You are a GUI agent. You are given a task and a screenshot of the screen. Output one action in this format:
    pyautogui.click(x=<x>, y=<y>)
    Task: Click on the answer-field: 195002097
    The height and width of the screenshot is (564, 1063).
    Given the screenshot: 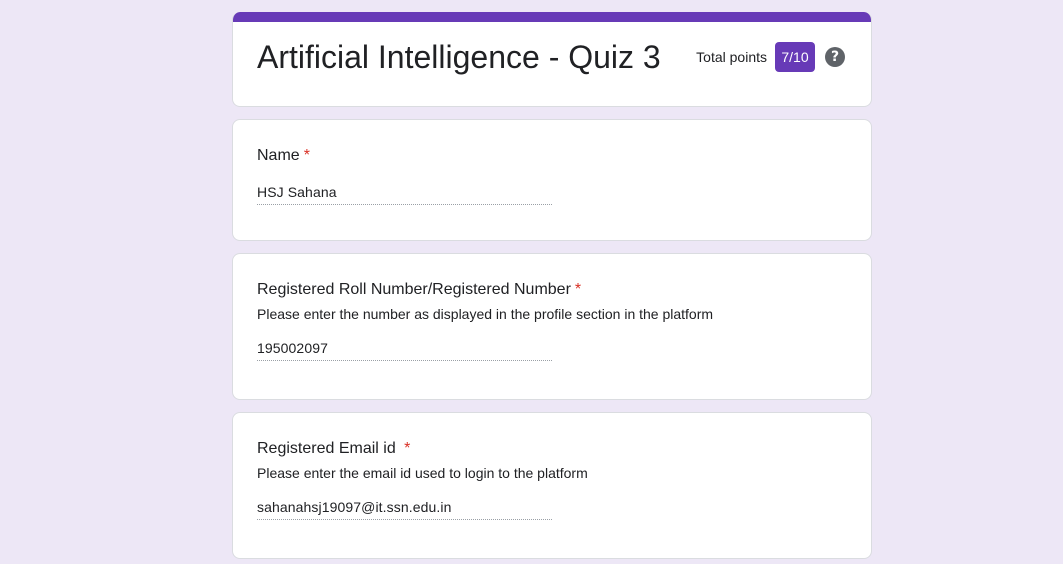 What is the action you would take?
    pyautogui.click(x=404, y=349)
    